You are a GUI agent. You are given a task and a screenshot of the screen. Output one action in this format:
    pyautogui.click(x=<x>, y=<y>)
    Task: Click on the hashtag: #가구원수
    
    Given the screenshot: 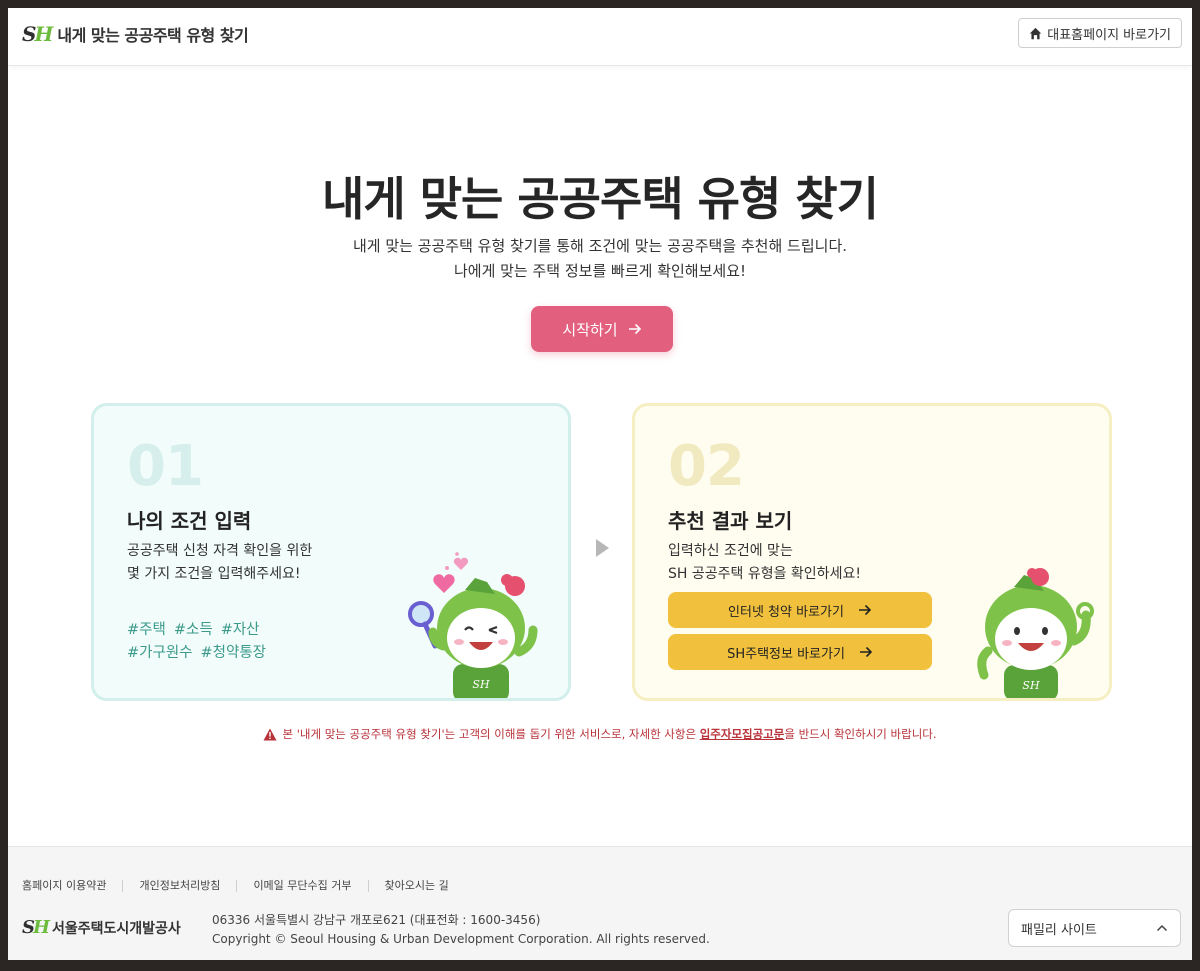 What is the action you would take?
    pyautogui.click(x=160, y=653)
    